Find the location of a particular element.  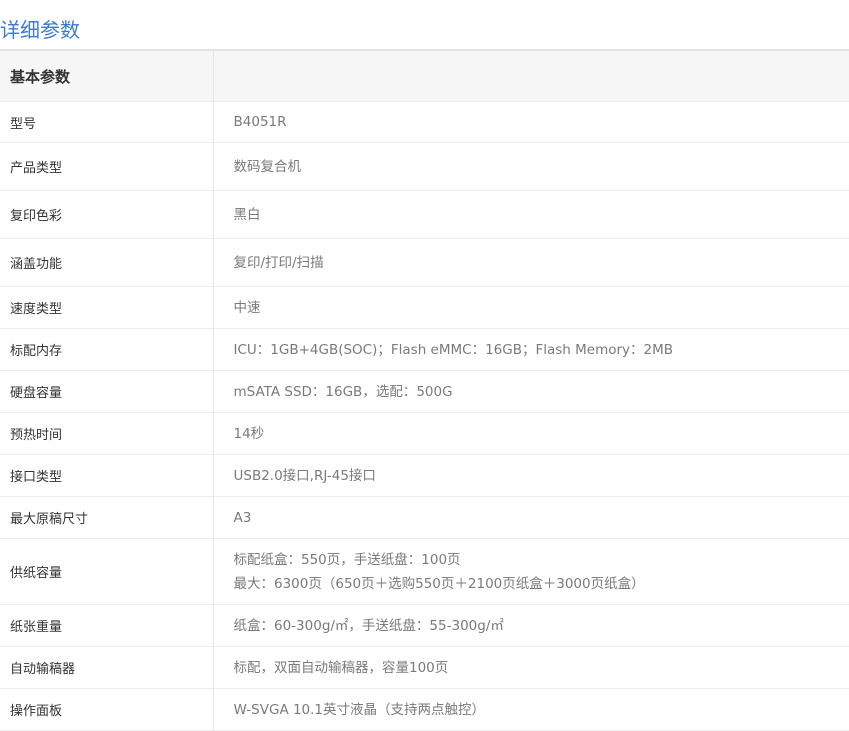

spec-value: 黑白 is located at coordinates (531, 215).